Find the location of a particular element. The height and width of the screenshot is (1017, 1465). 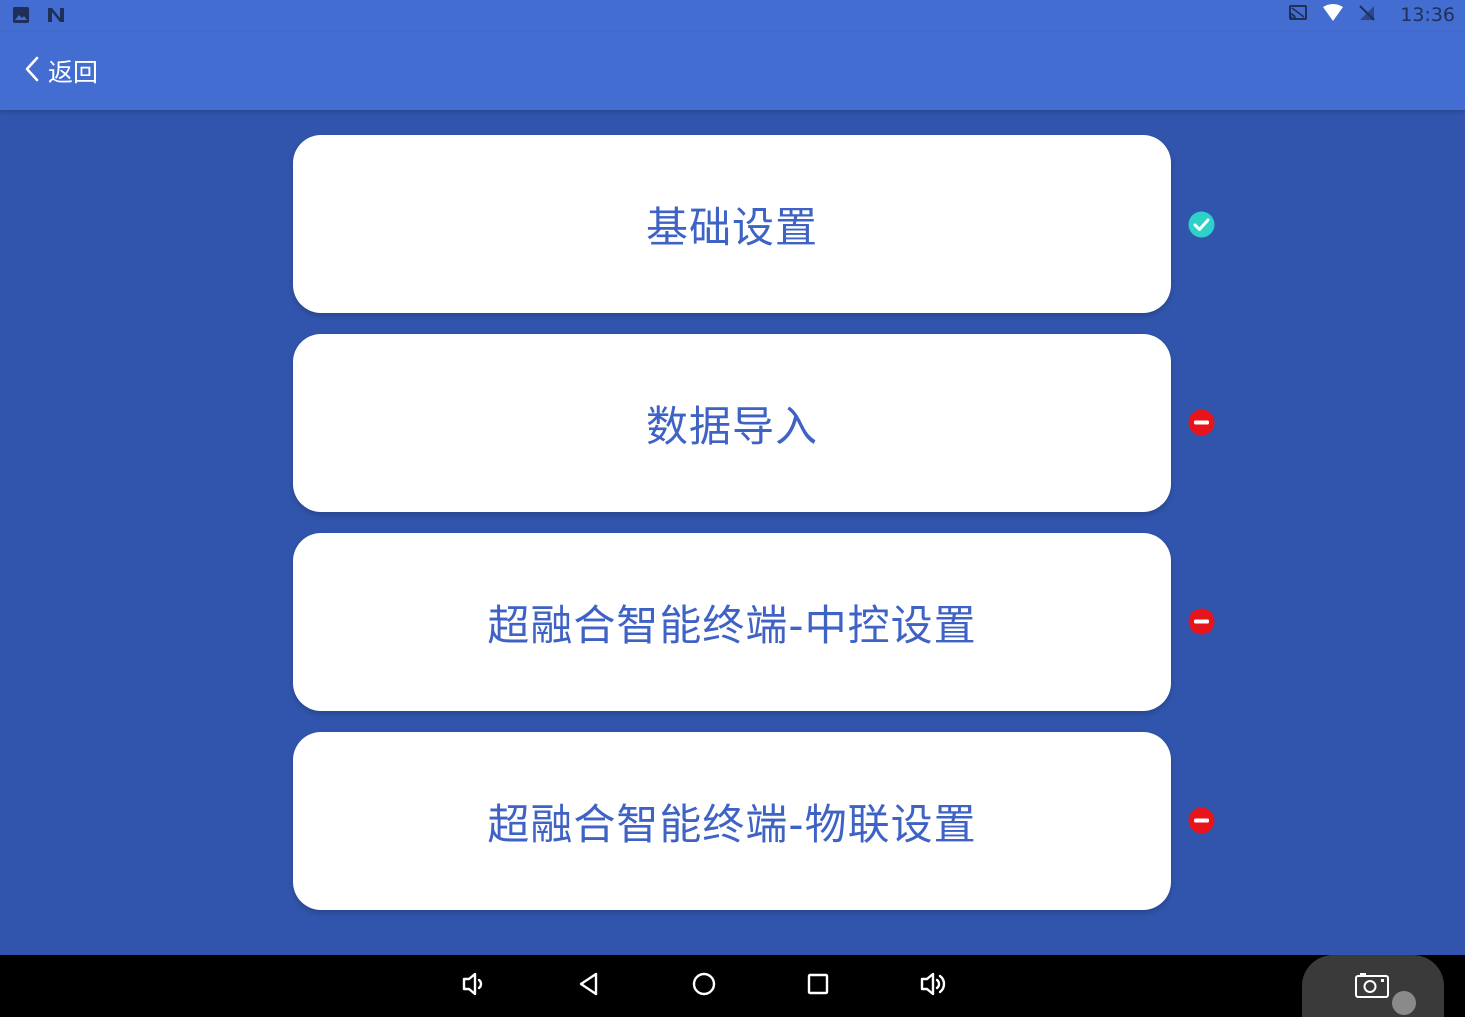

menu-item-basic-settings: 基础设置 is located at coordinates (732, 224).